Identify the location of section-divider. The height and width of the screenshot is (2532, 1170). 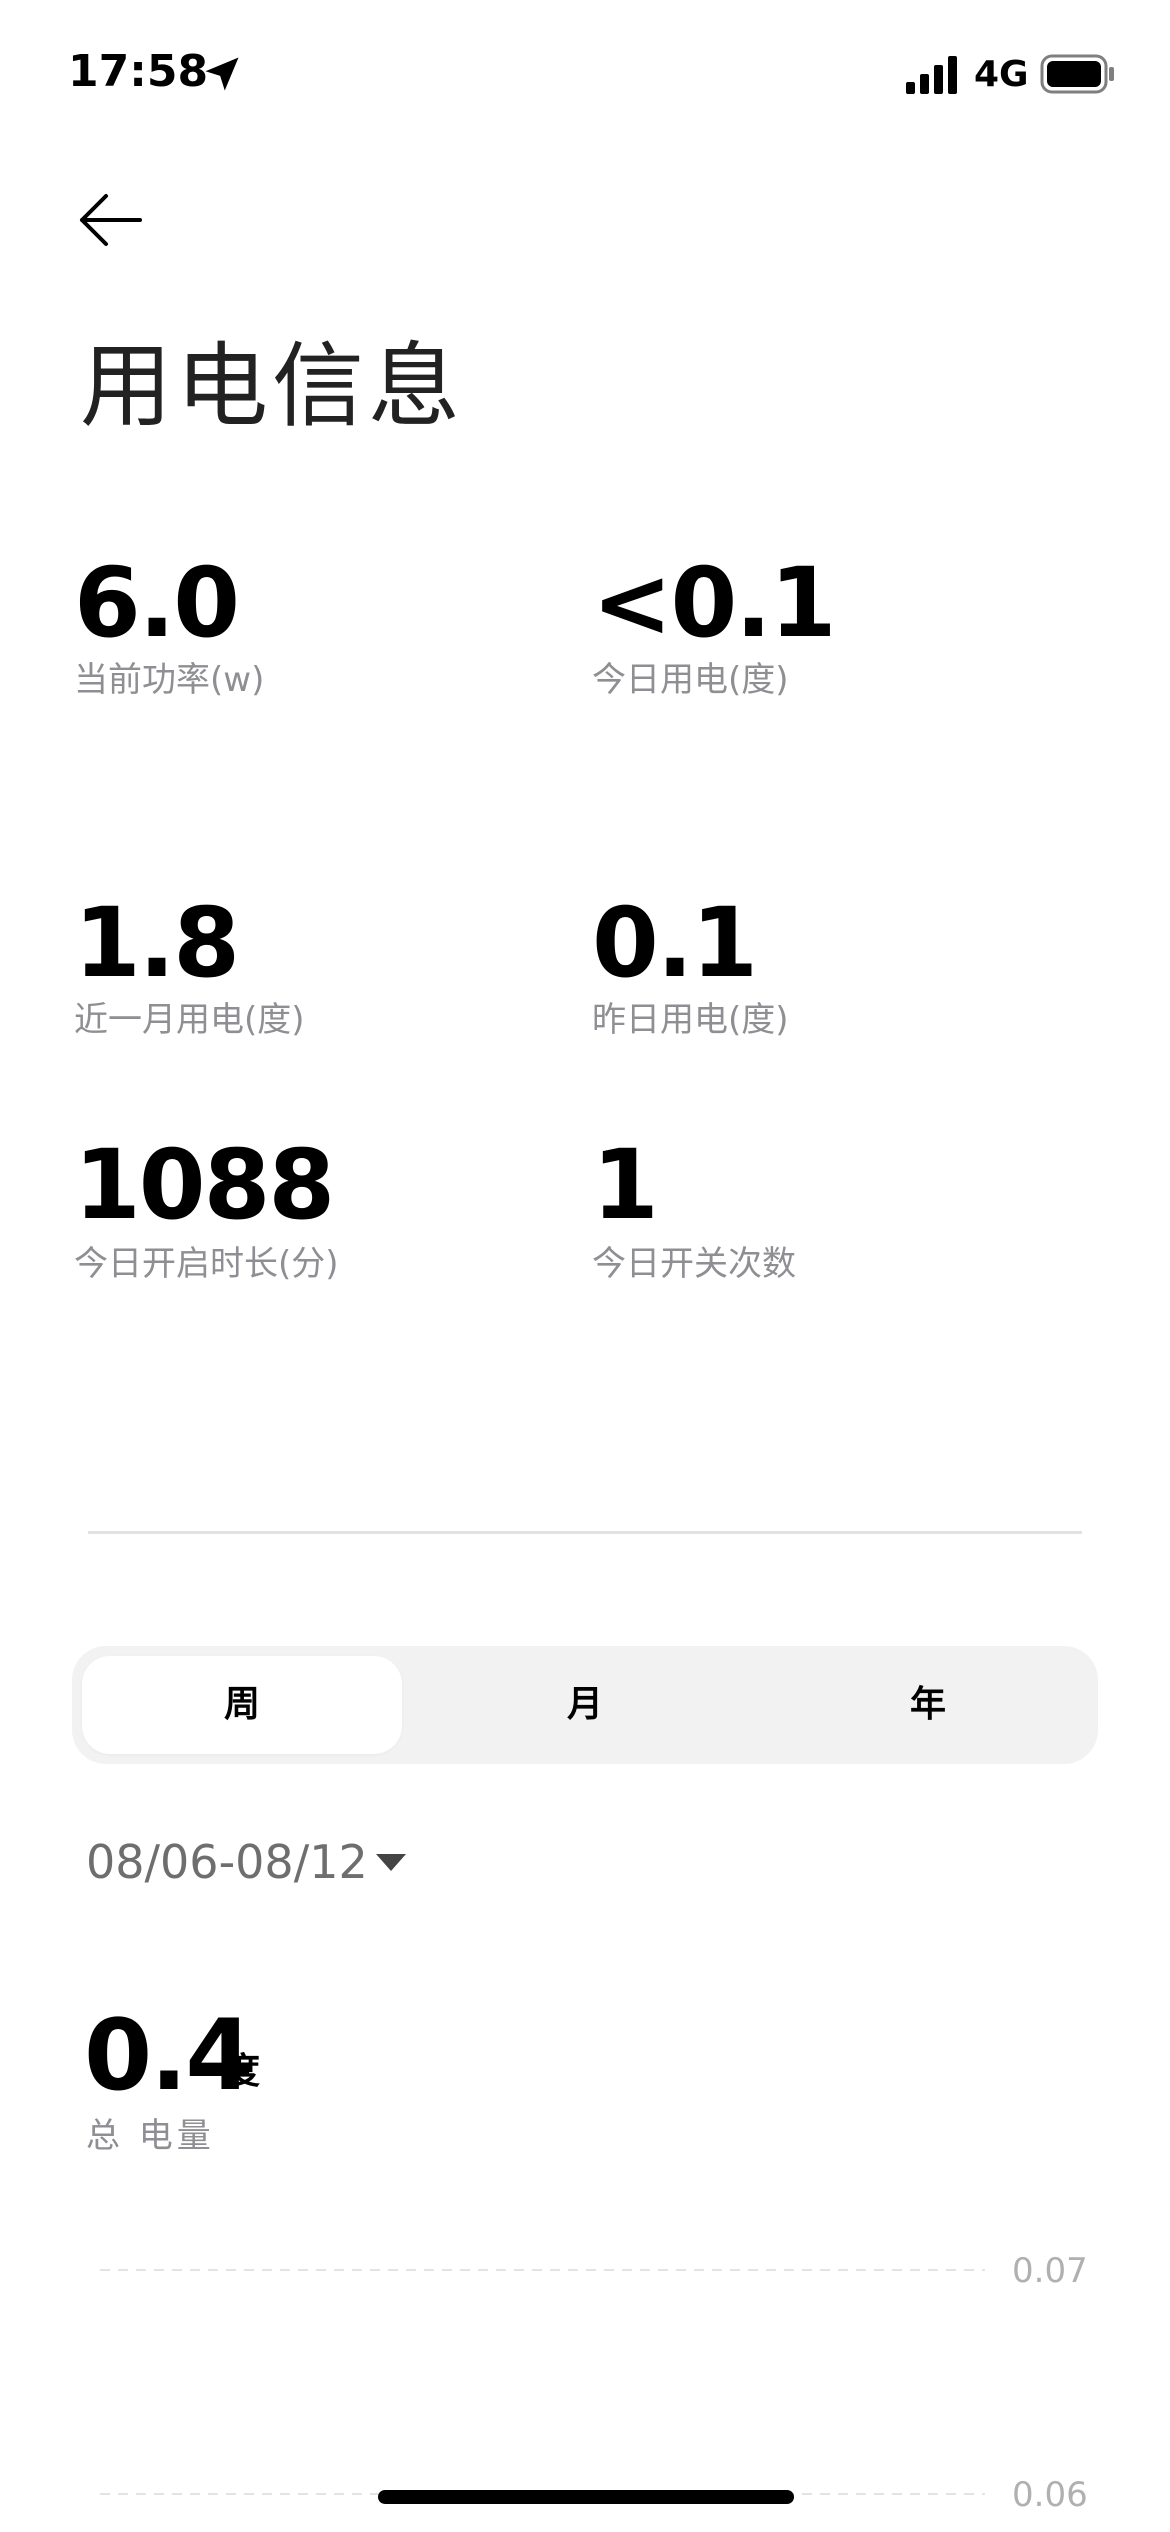
(585, 1532).